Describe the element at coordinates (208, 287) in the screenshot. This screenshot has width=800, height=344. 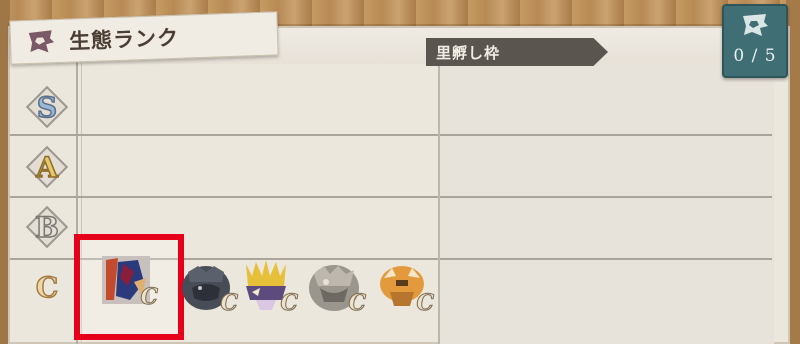
I see `monster-icon-2: C` at that location.